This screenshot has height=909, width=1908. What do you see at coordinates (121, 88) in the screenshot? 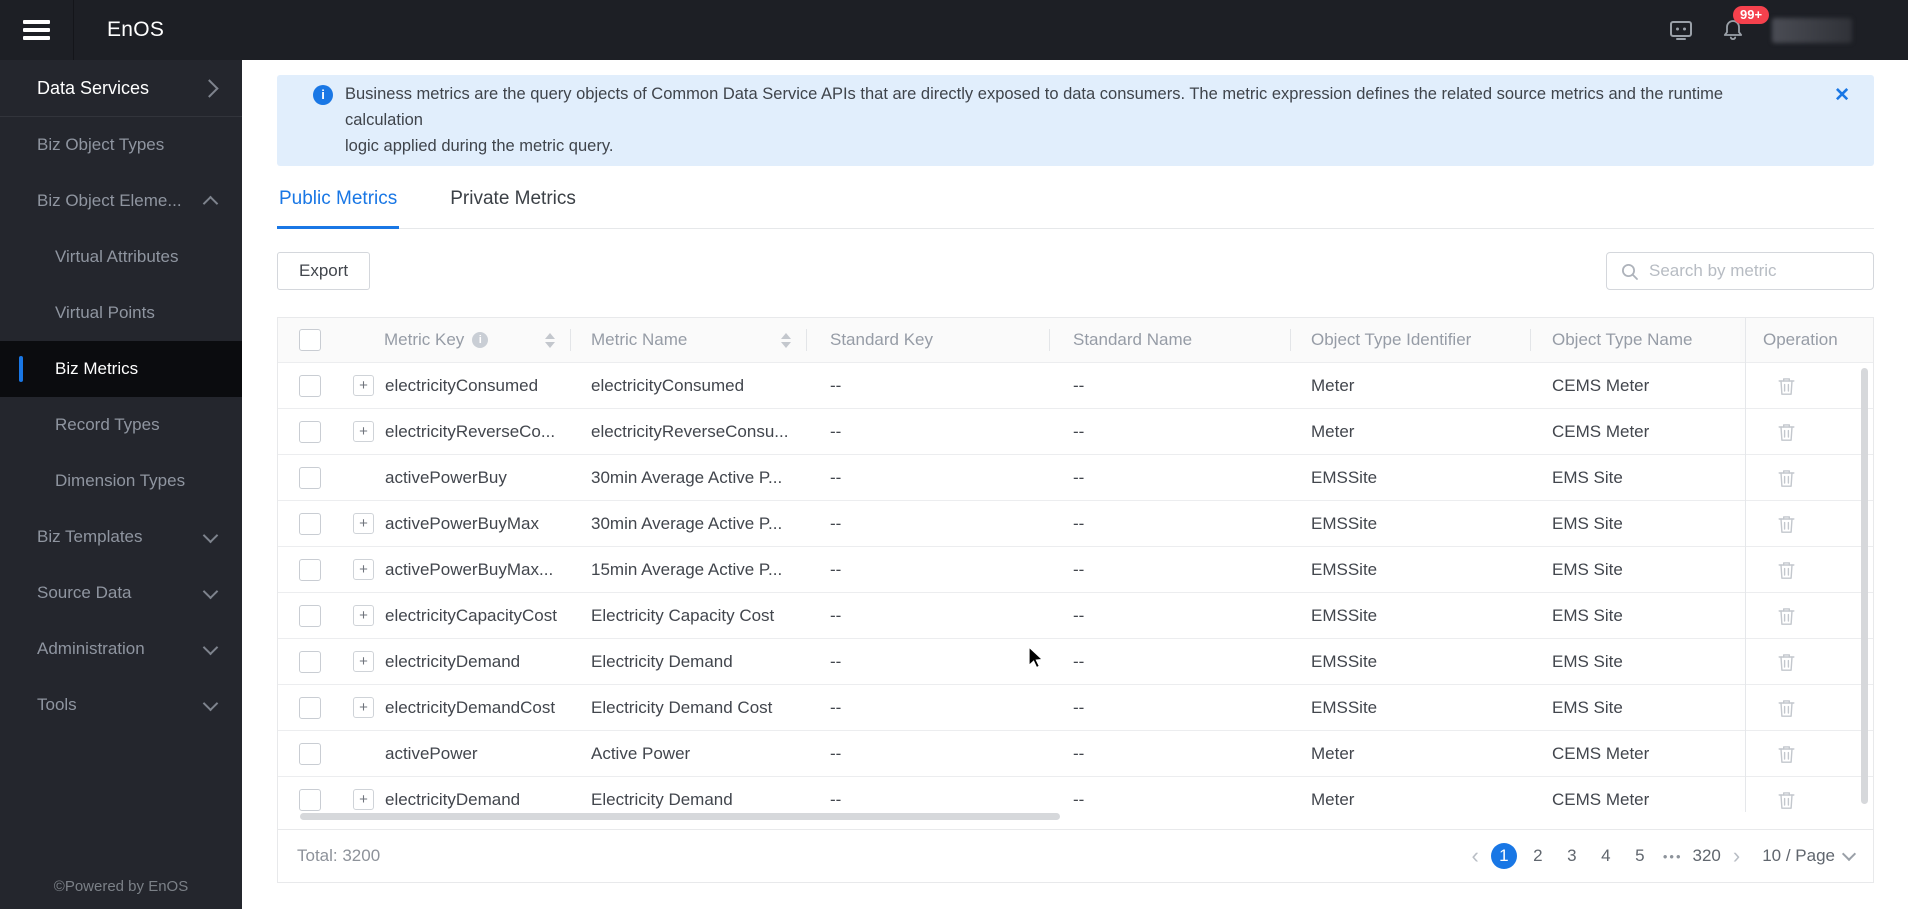
I see `sidebar-section-data-services: Data Services` at bounding box center [121, 88].